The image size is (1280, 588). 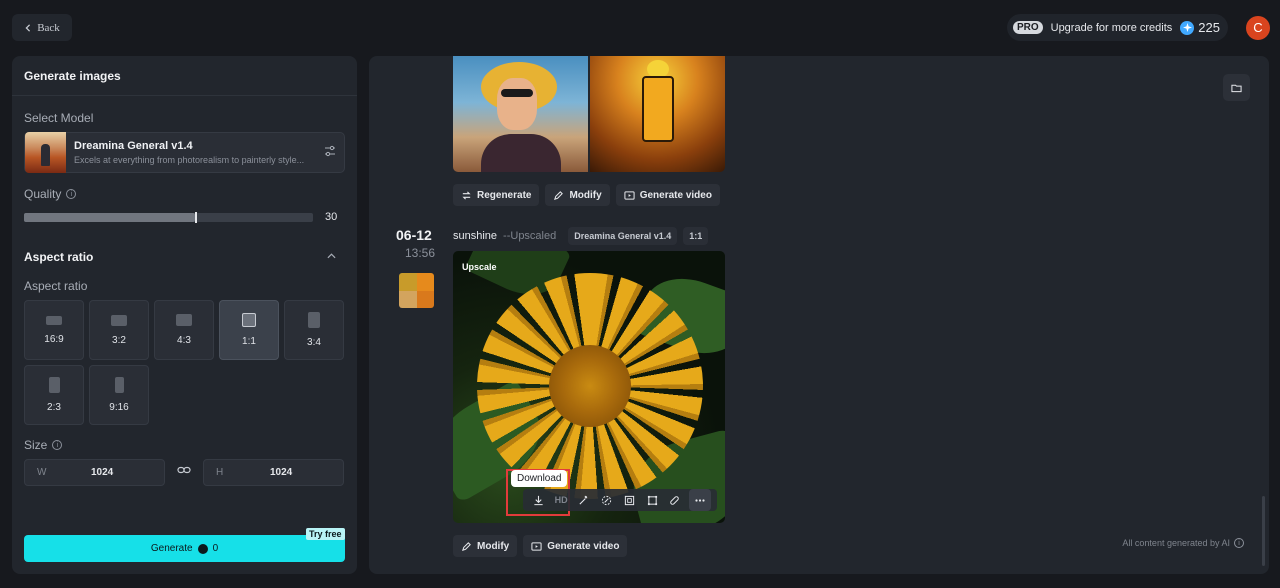 I want to click on credits-count: 225, so click(x=1209, y=27).